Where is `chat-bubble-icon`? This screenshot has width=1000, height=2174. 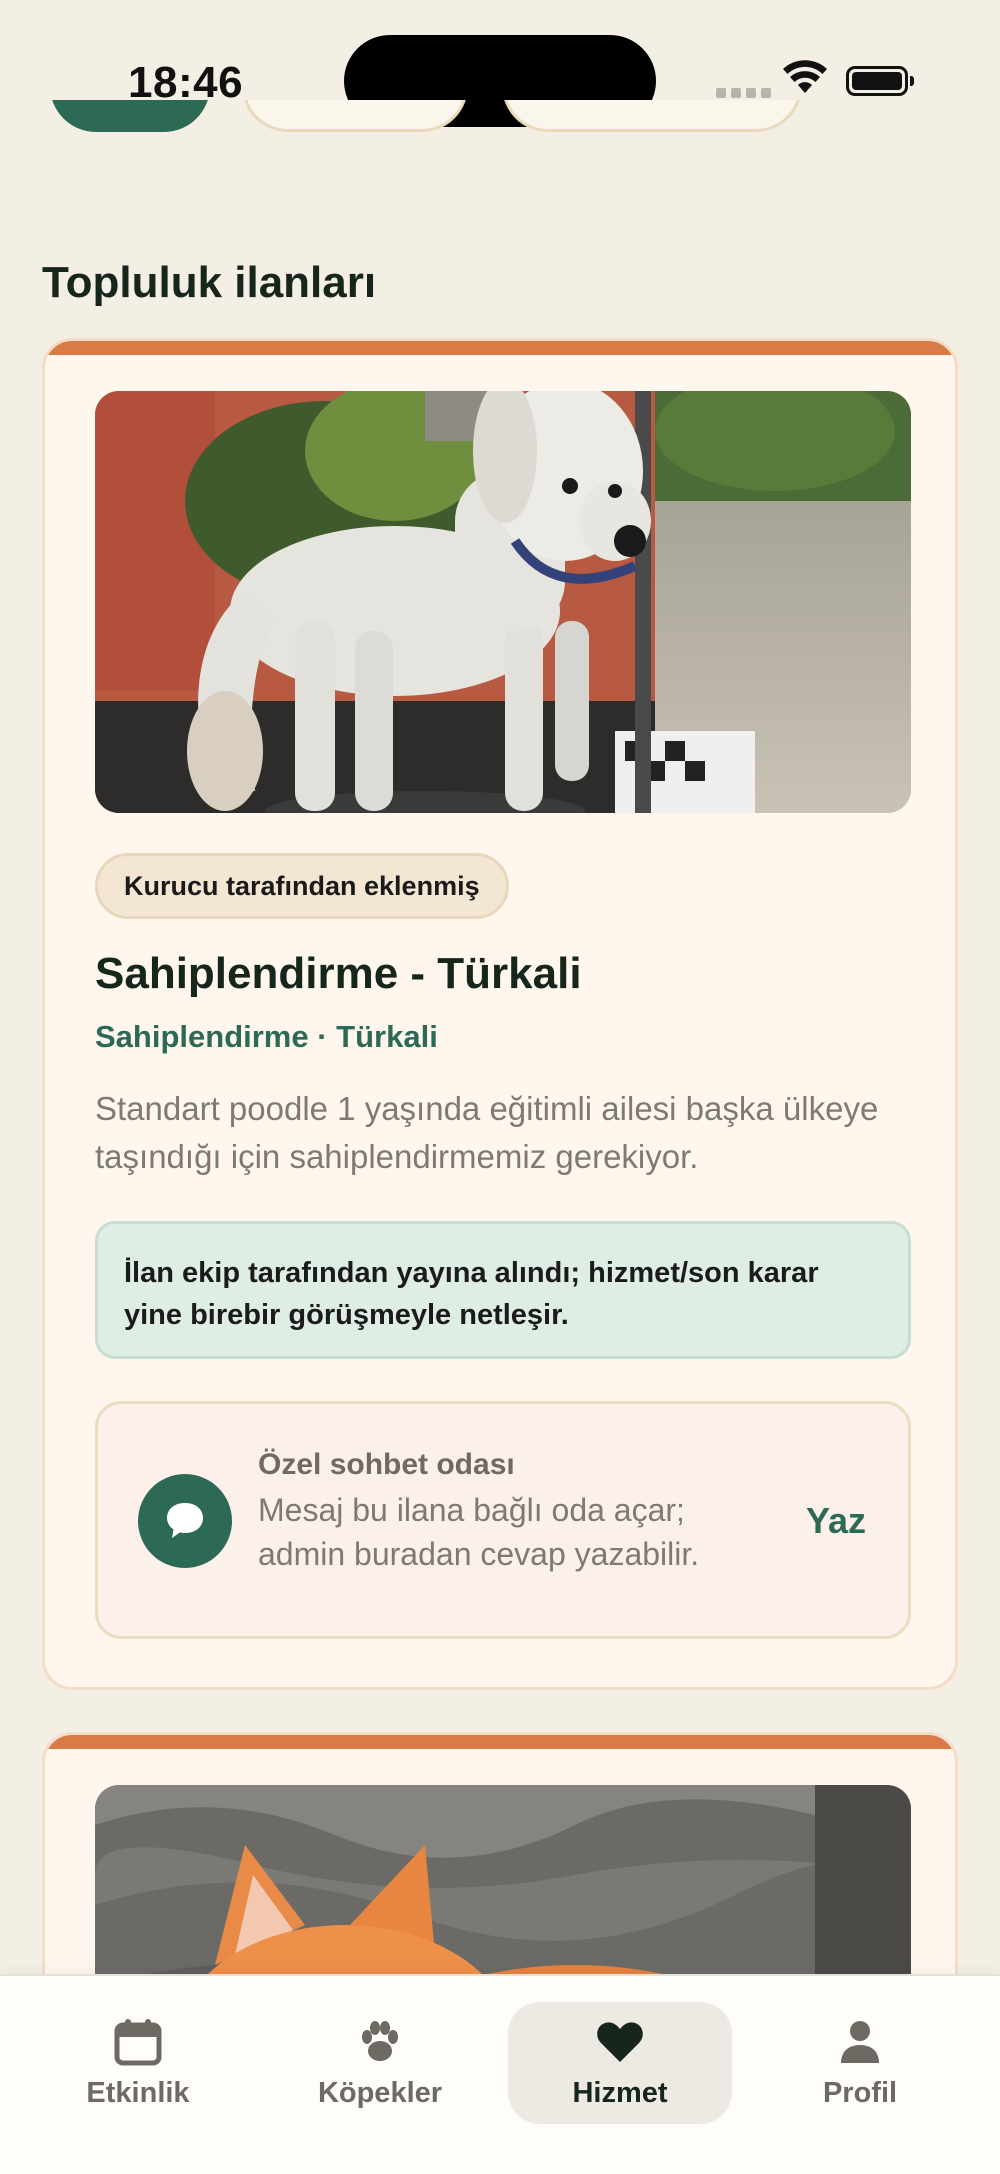
chat-bubble-icon is located at coordinates (185, 1521).